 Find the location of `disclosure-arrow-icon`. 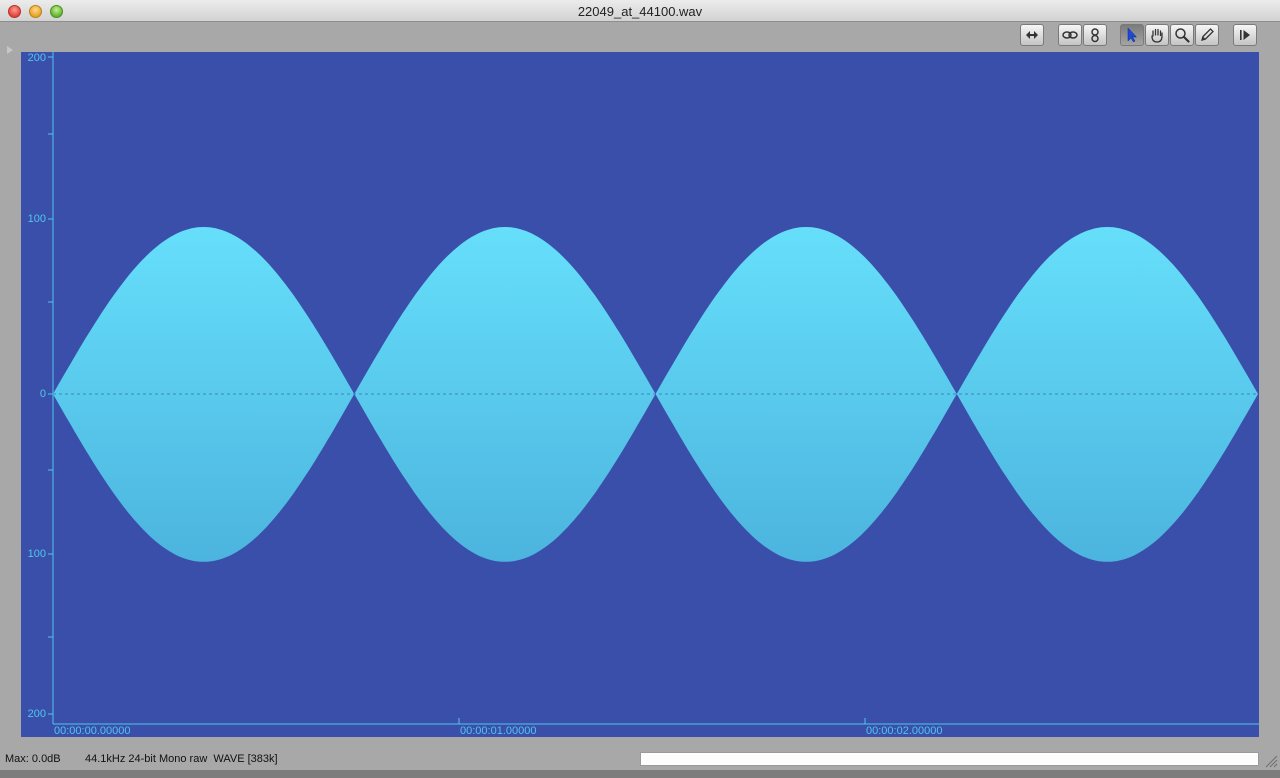

disclosure-arrow-icon is located at coordinates (10, 50).